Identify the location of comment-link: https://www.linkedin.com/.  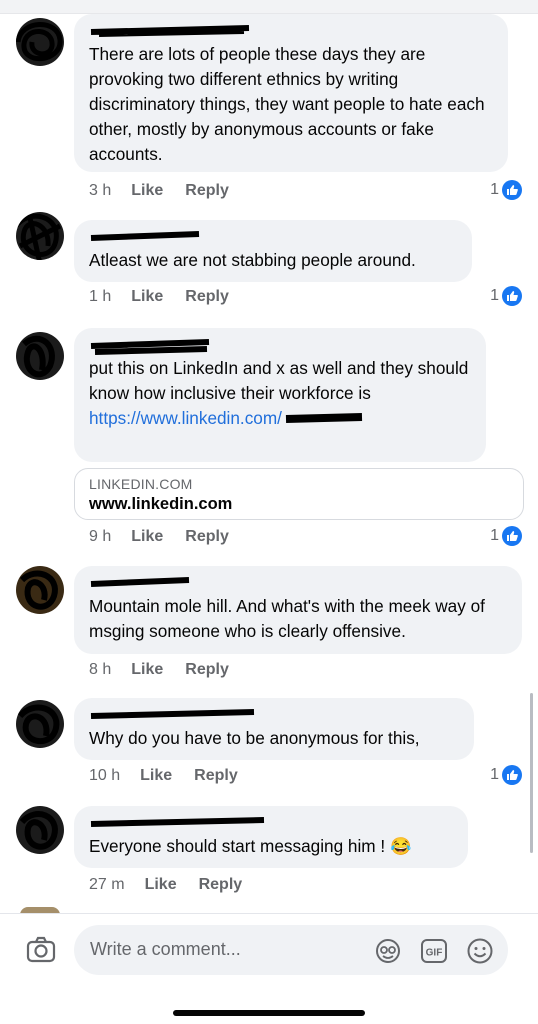
(280, 418).